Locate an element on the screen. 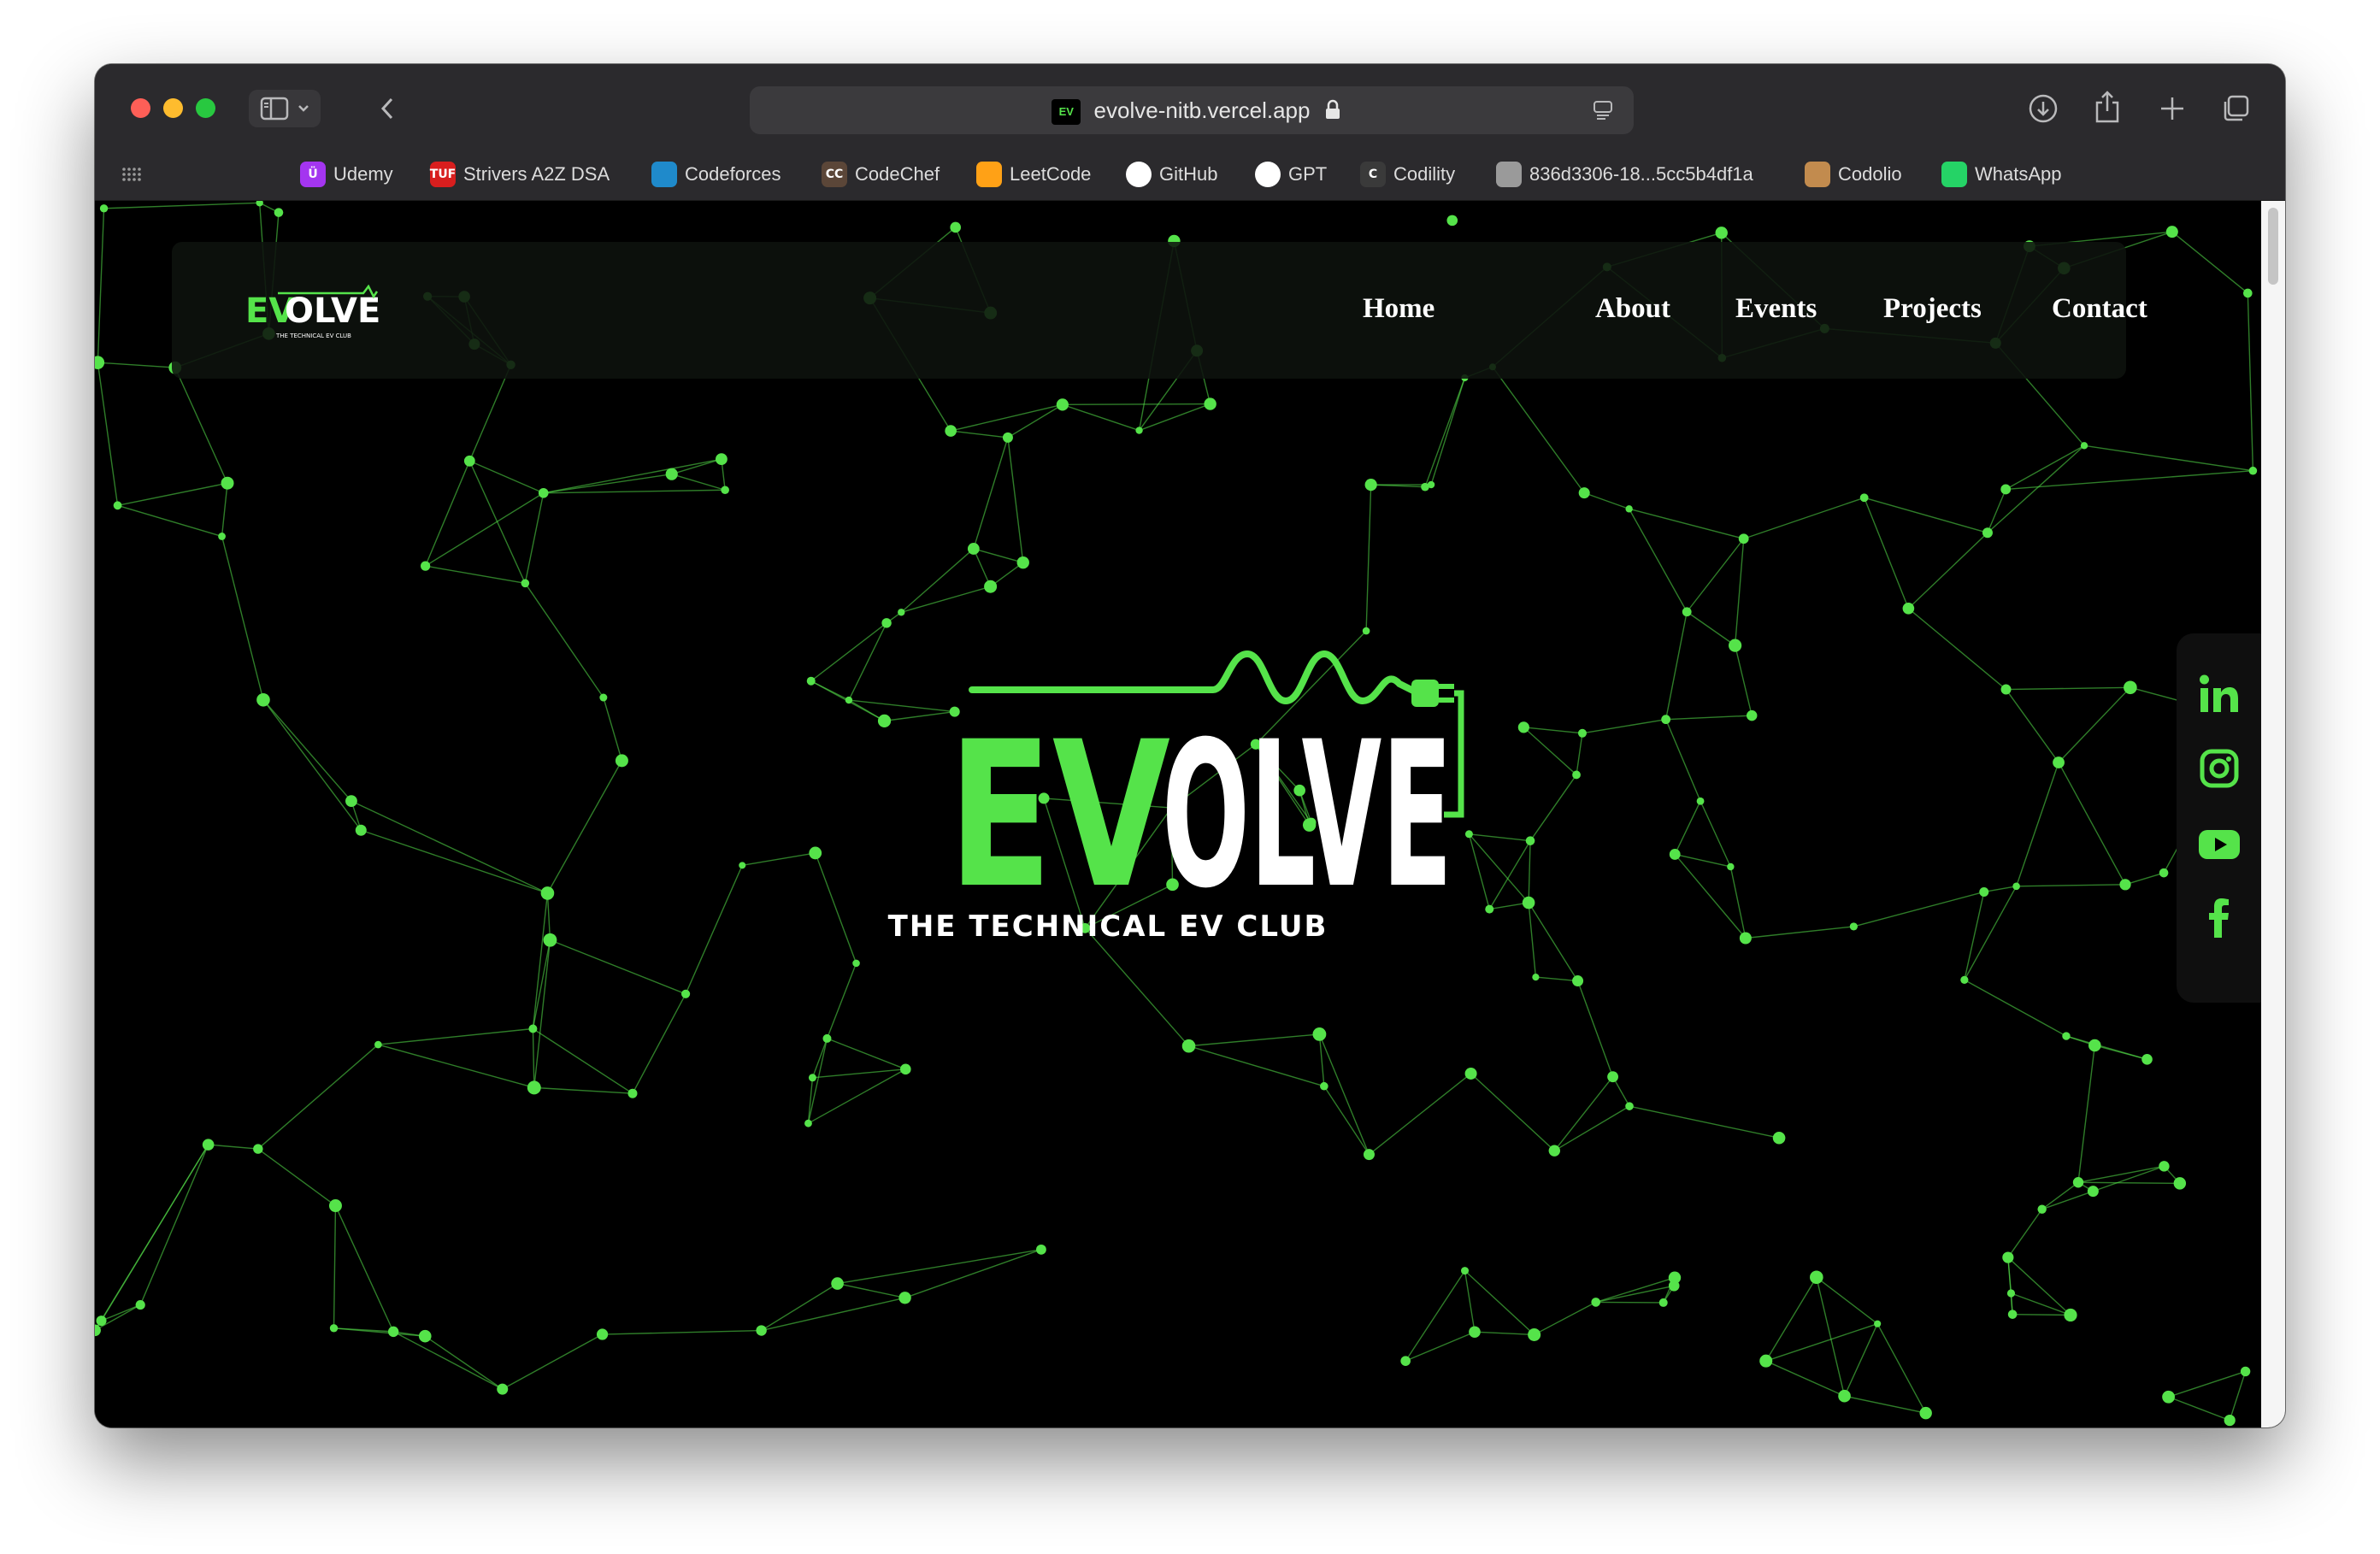 Image resolution: width=2380 pixels, height=1554 pixels. minimize-window-button is located at coordinates (173, 108).